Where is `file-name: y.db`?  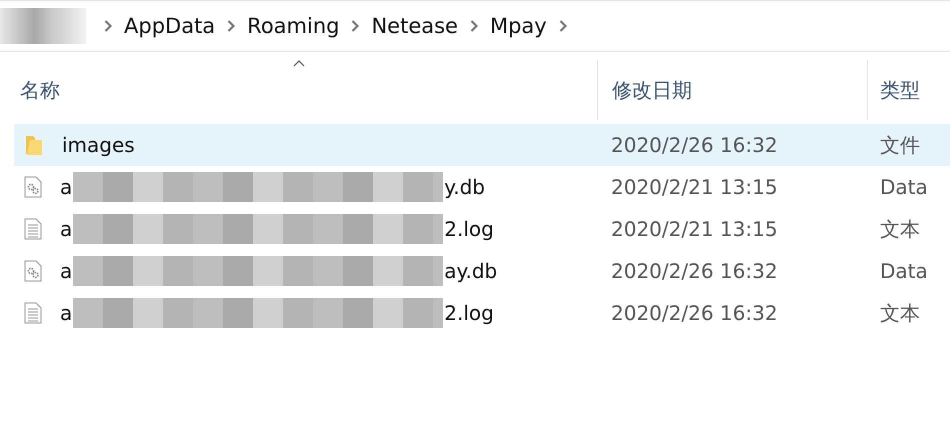 file-name: y.db is located at coordinates (464, 187).